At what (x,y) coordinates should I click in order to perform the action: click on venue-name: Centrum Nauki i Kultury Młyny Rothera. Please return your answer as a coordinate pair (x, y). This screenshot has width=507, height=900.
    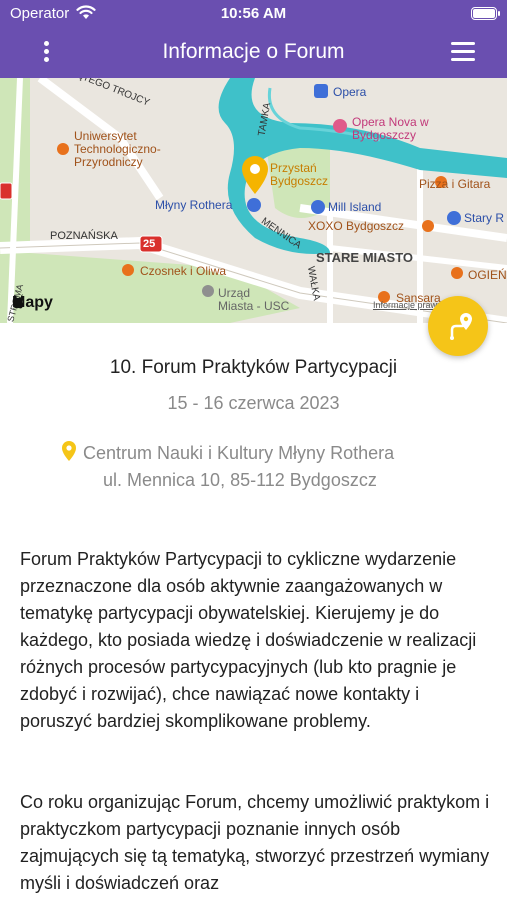
    Looking at the image, I should click on (238, 453).